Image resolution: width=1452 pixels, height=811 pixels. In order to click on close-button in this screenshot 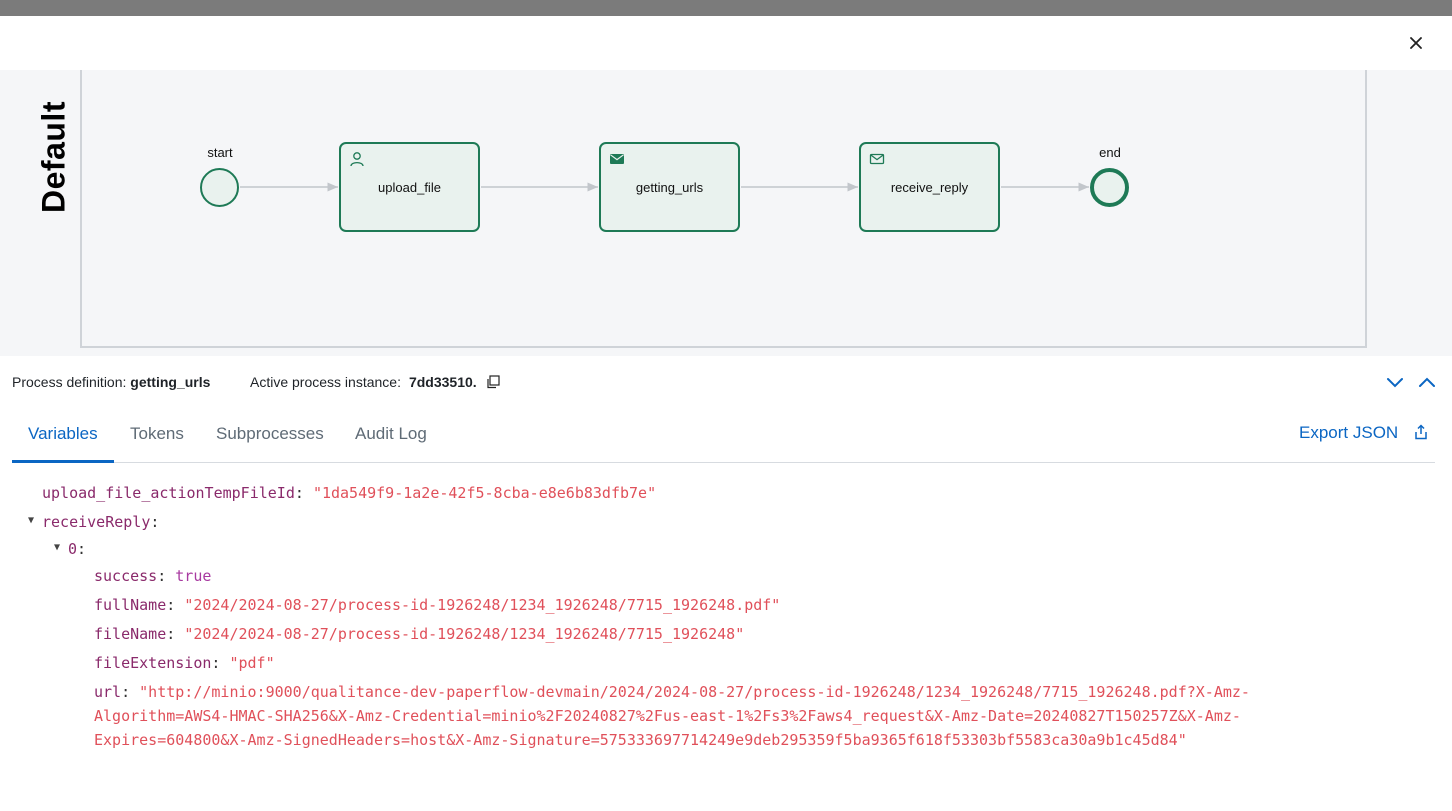, I will do `click(1416, 43)`.